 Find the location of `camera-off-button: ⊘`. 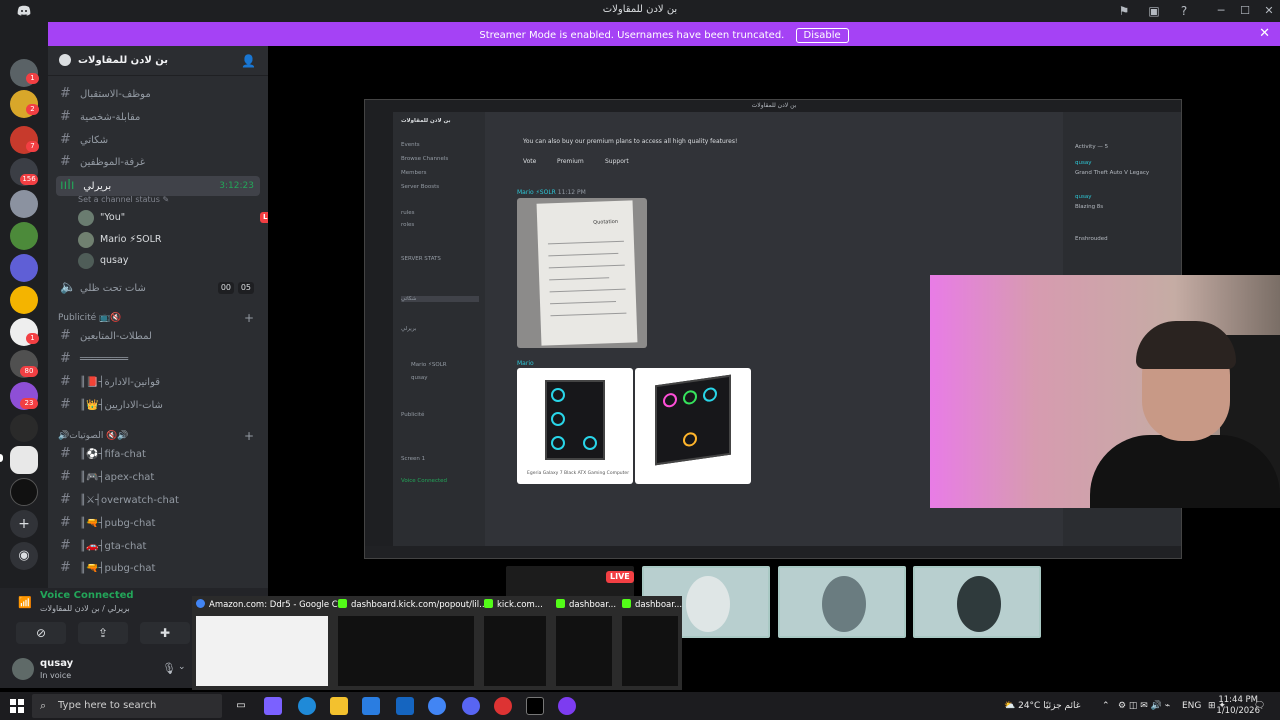

camera-off-button: ⊘ is located at coordinates (41, 633).